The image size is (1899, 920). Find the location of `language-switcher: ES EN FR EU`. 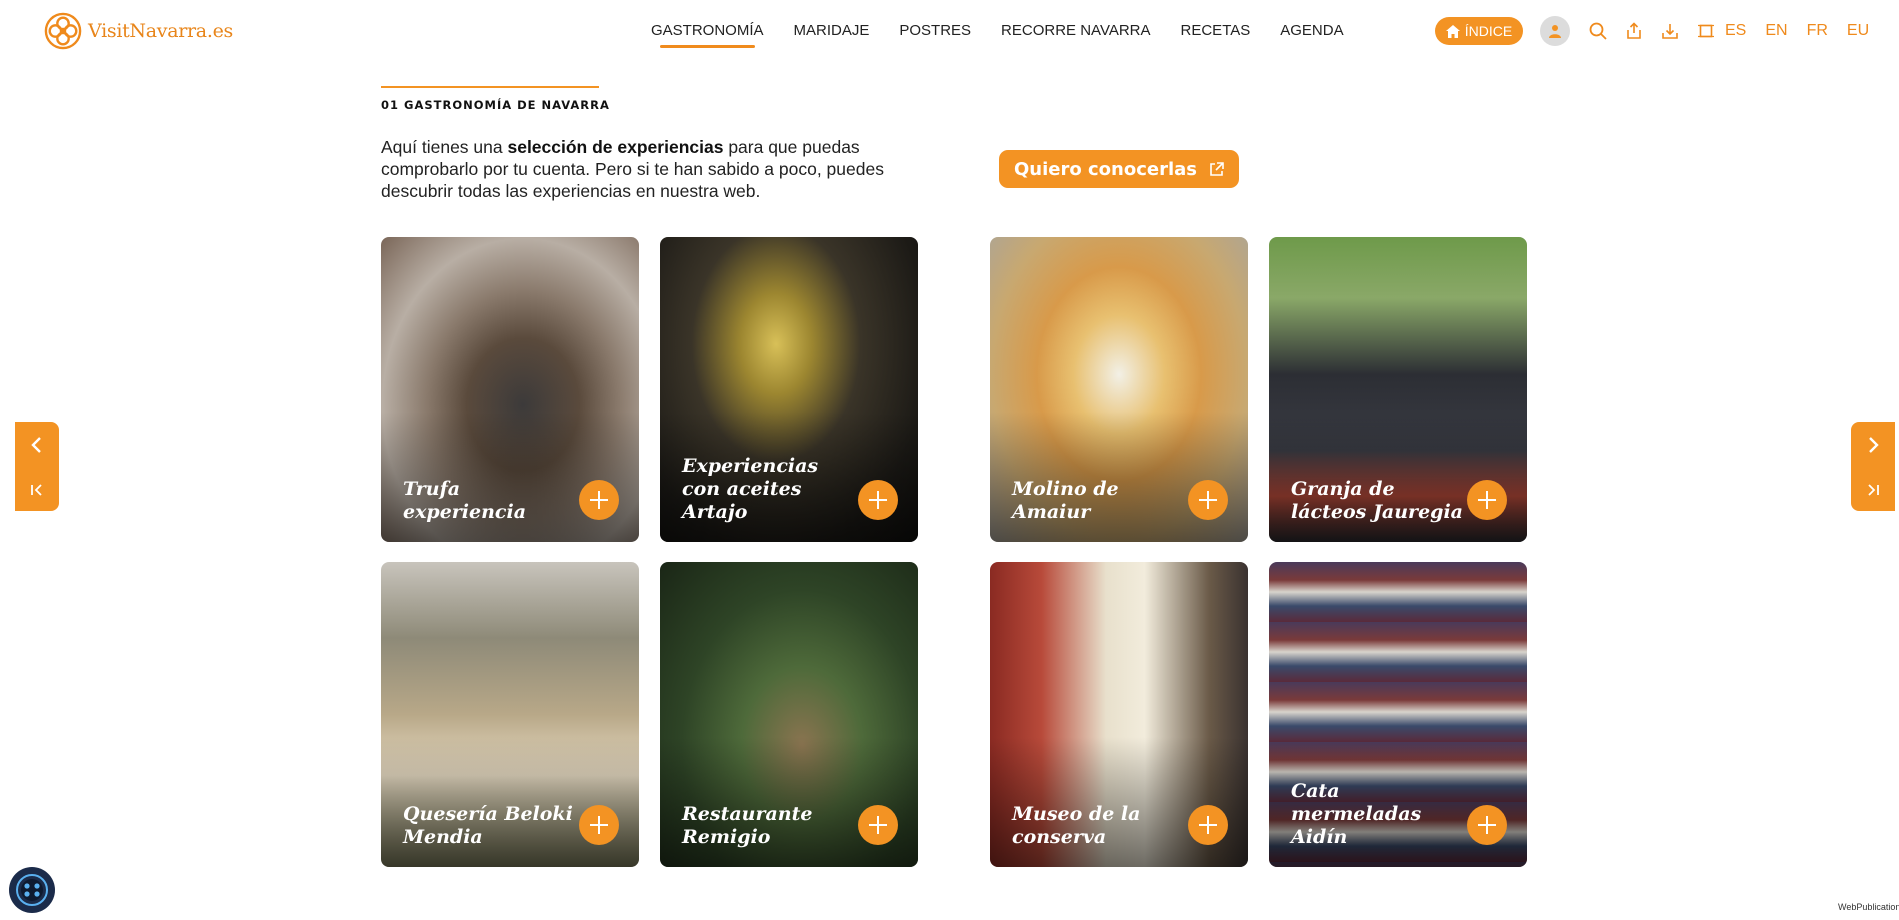

language-switcher: ES EN FR EU is located at coordinates (1797, 31).